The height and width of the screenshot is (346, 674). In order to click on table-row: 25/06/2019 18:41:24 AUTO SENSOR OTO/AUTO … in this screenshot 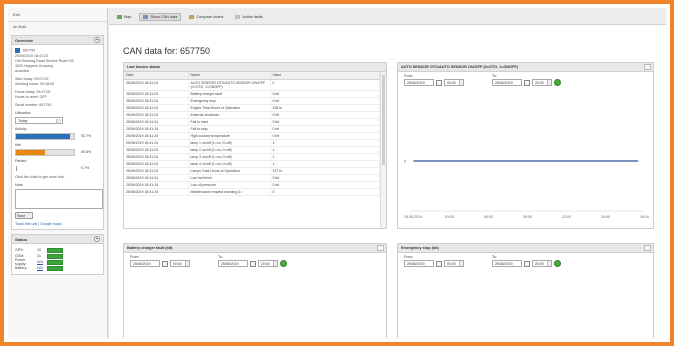, I will do `click(252, 85)`.